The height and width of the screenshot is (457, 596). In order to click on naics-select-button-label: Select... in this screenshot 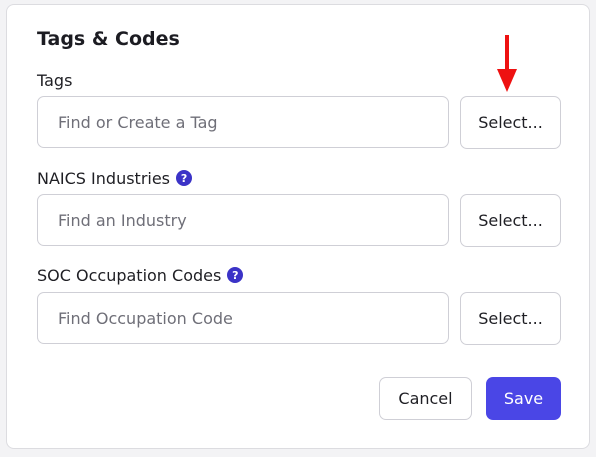, I will do `click(510, 220)`.